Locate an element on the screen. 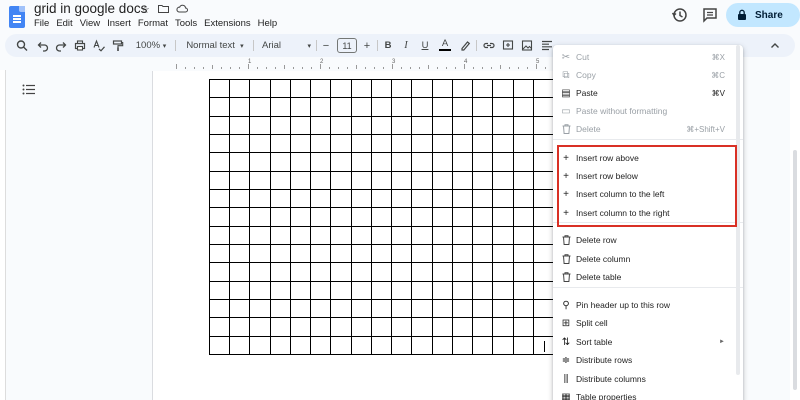  print-icon is located at coordinates (80, 45).